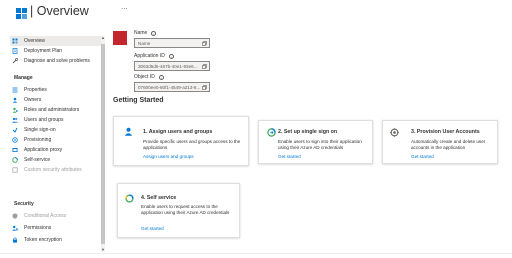 The width and height of the screenshot is (512, 258). I want to click on sidebar-item-self-service: Self-service, so click(56, 160).